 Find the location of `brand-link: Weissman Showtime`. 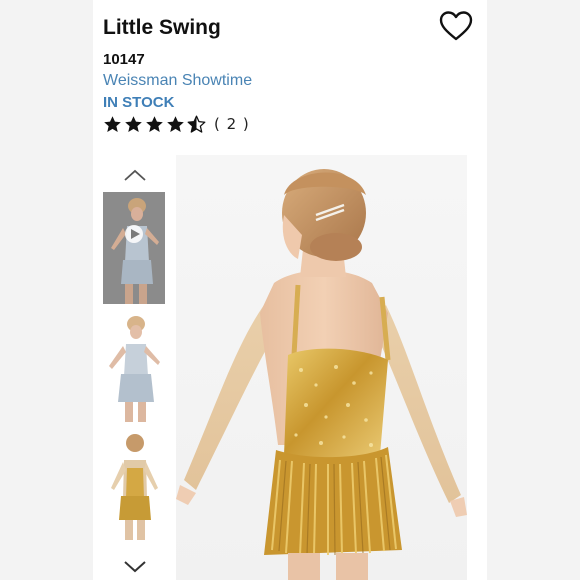

brand-link: Weissman Showtime is located at coordinates (177, 81).